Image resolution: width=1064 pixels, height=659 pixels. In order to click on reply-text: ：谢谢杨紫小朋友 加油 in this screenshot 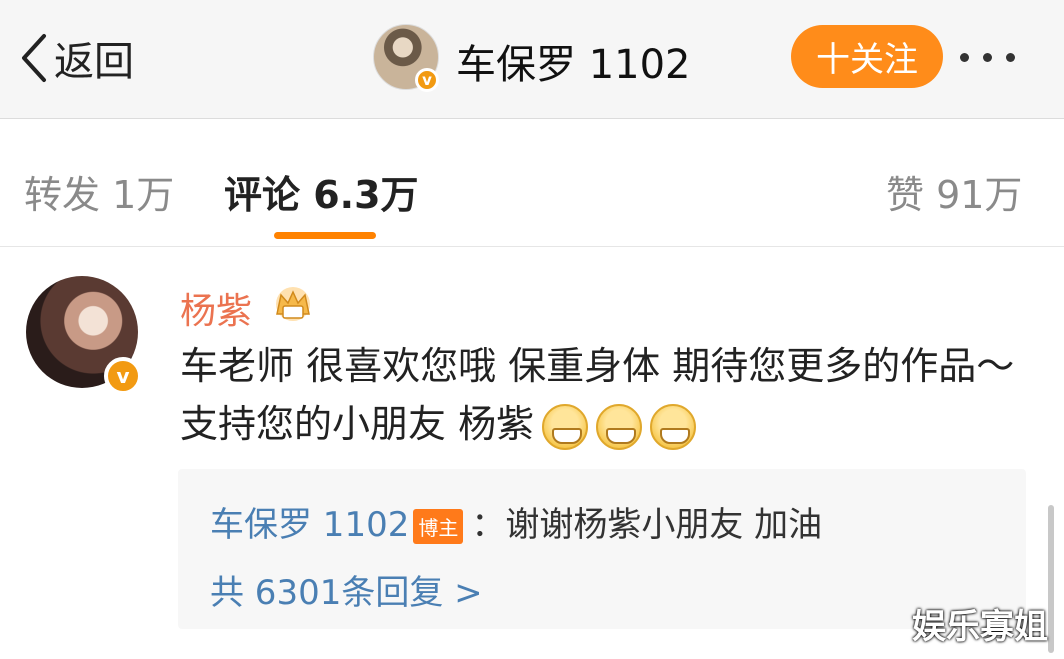, I will do `click(647, 525)`.